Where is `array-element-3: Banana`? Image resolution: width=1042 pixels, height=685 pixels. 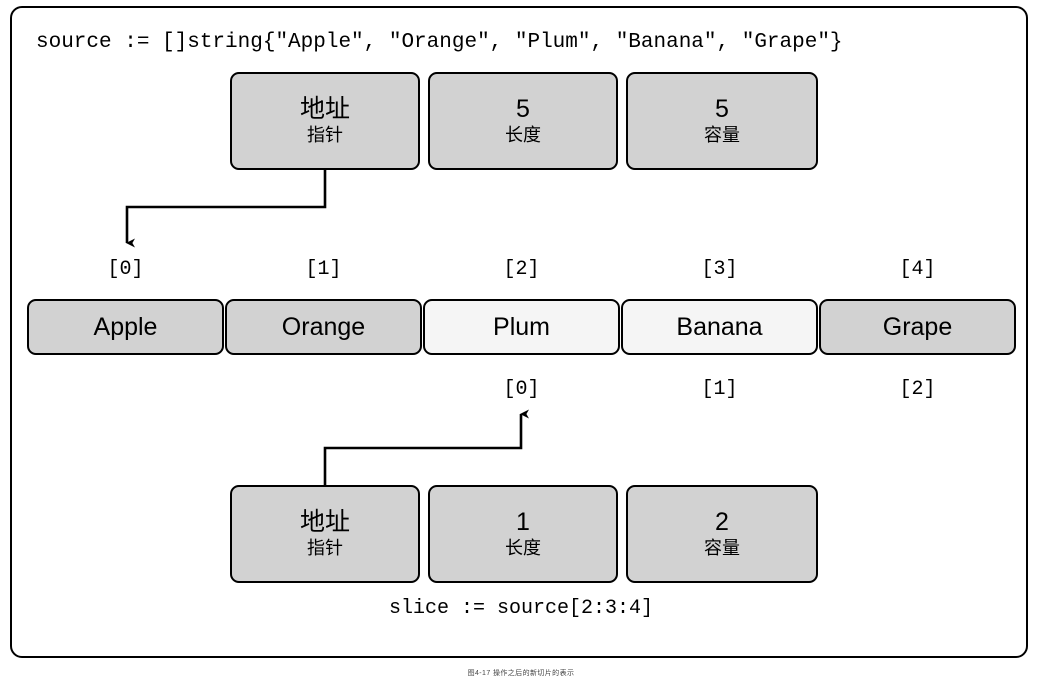 array-element-3: Banana is located at coordinates (719, 327).